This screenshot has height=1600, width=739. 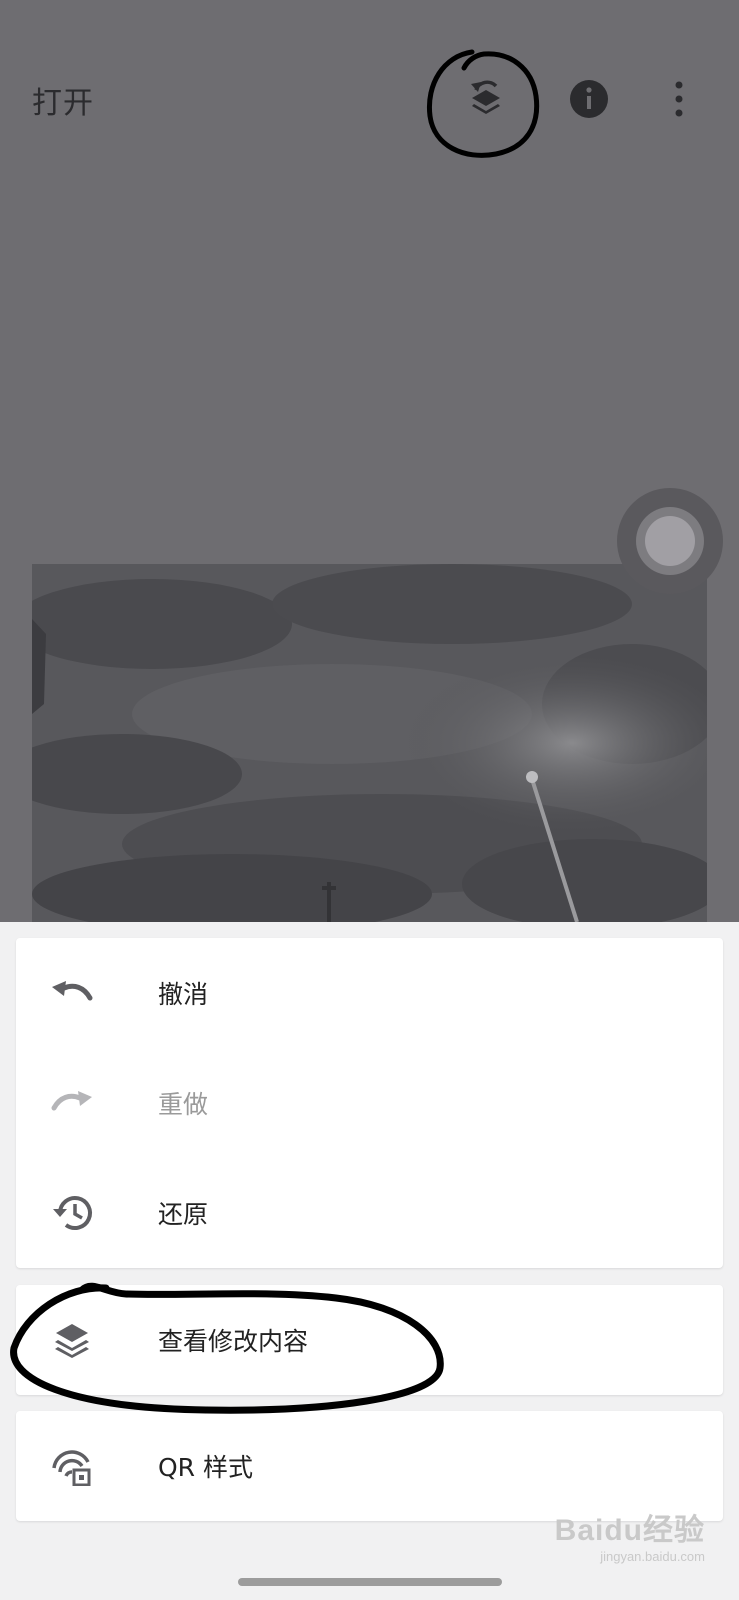 I want to click on view-edits-card: 查看修改内容, so click(x=369, y=1340).